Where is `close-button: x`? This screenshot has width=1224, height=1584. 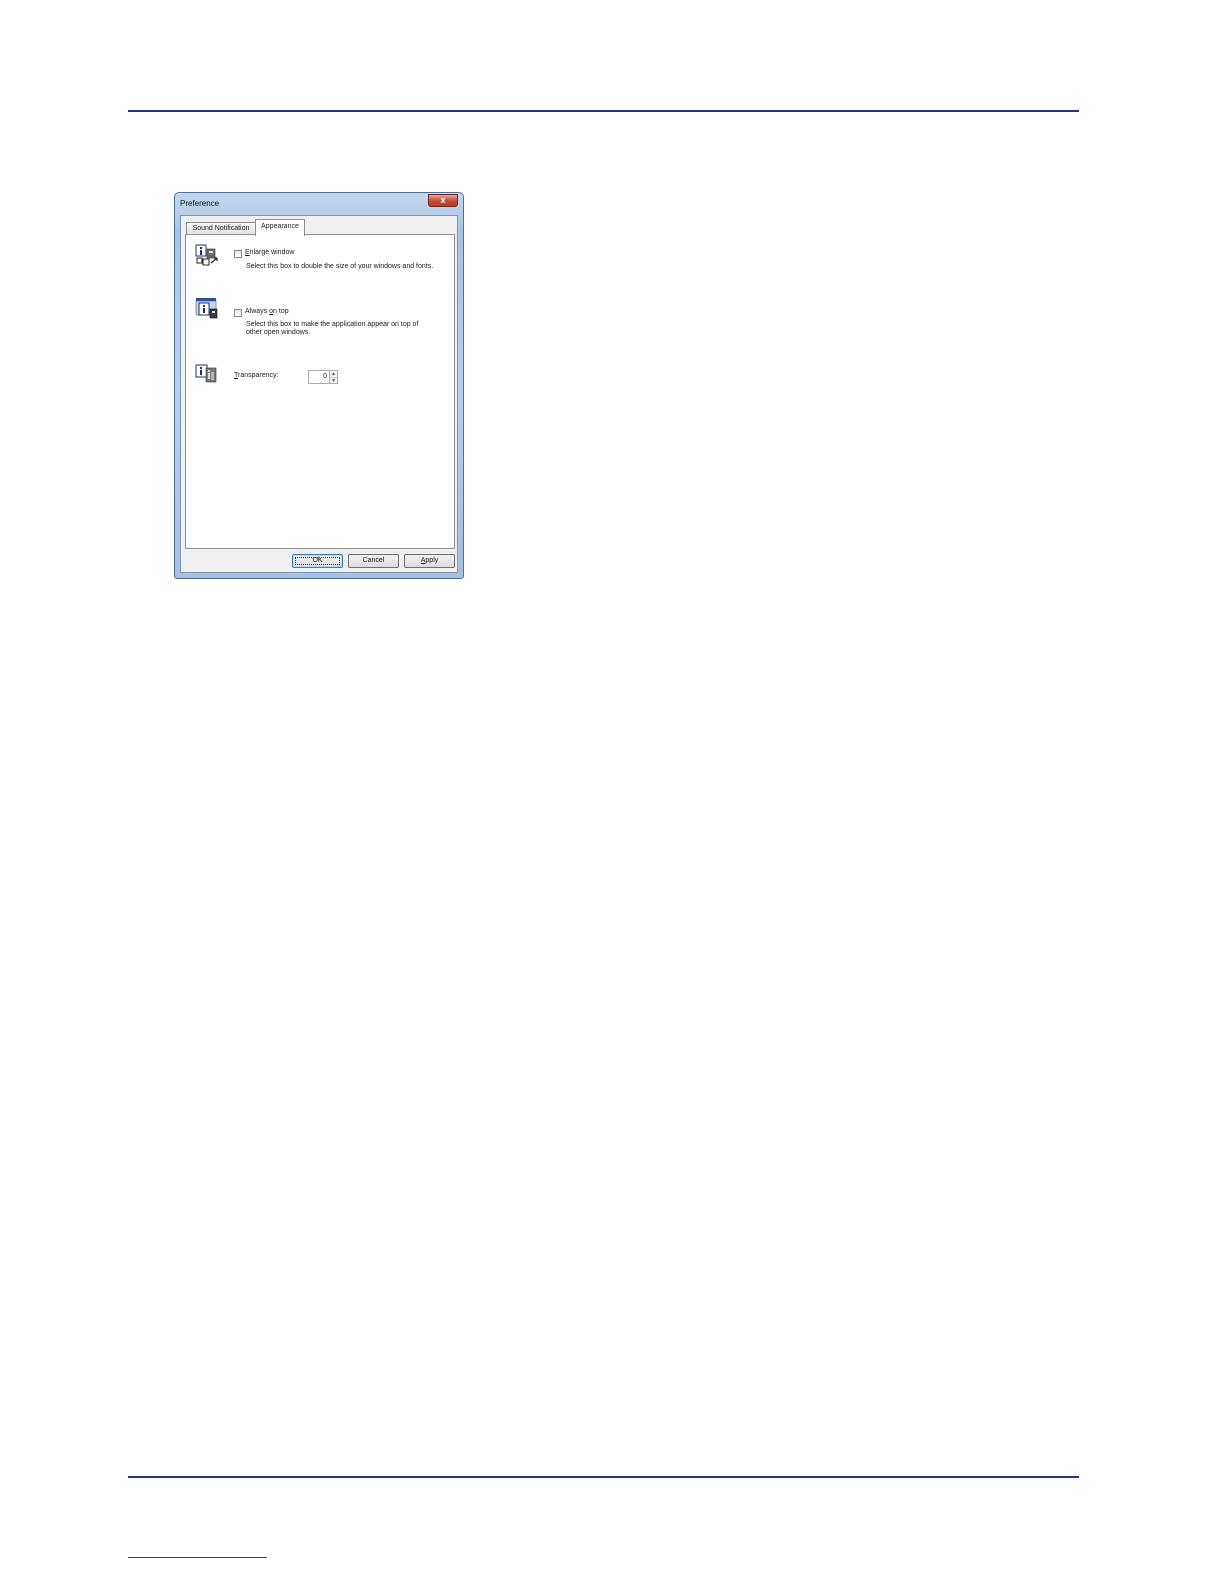
close-button: x is located at coordinates (443, 200).